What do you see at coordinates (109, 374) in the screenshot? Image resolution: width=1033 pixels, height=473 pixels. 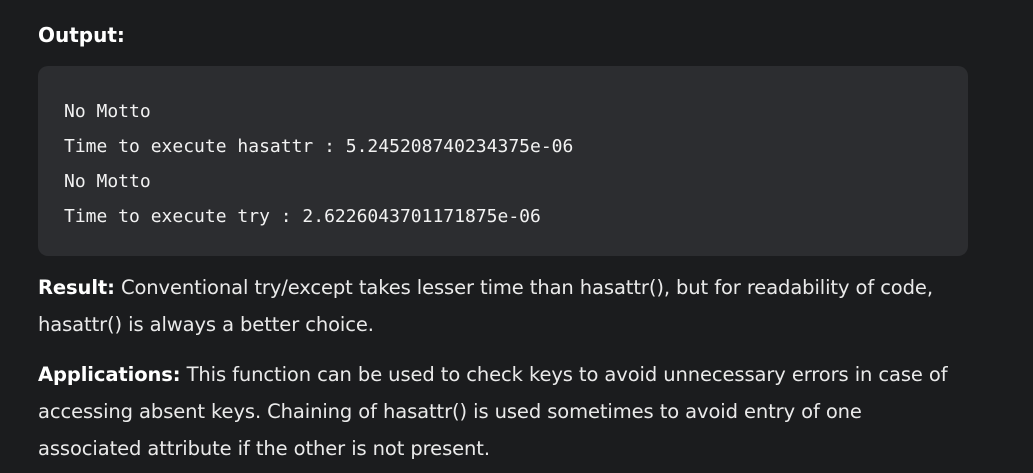 I see `applications-label: Applications:` at bounding box center [109, 374].